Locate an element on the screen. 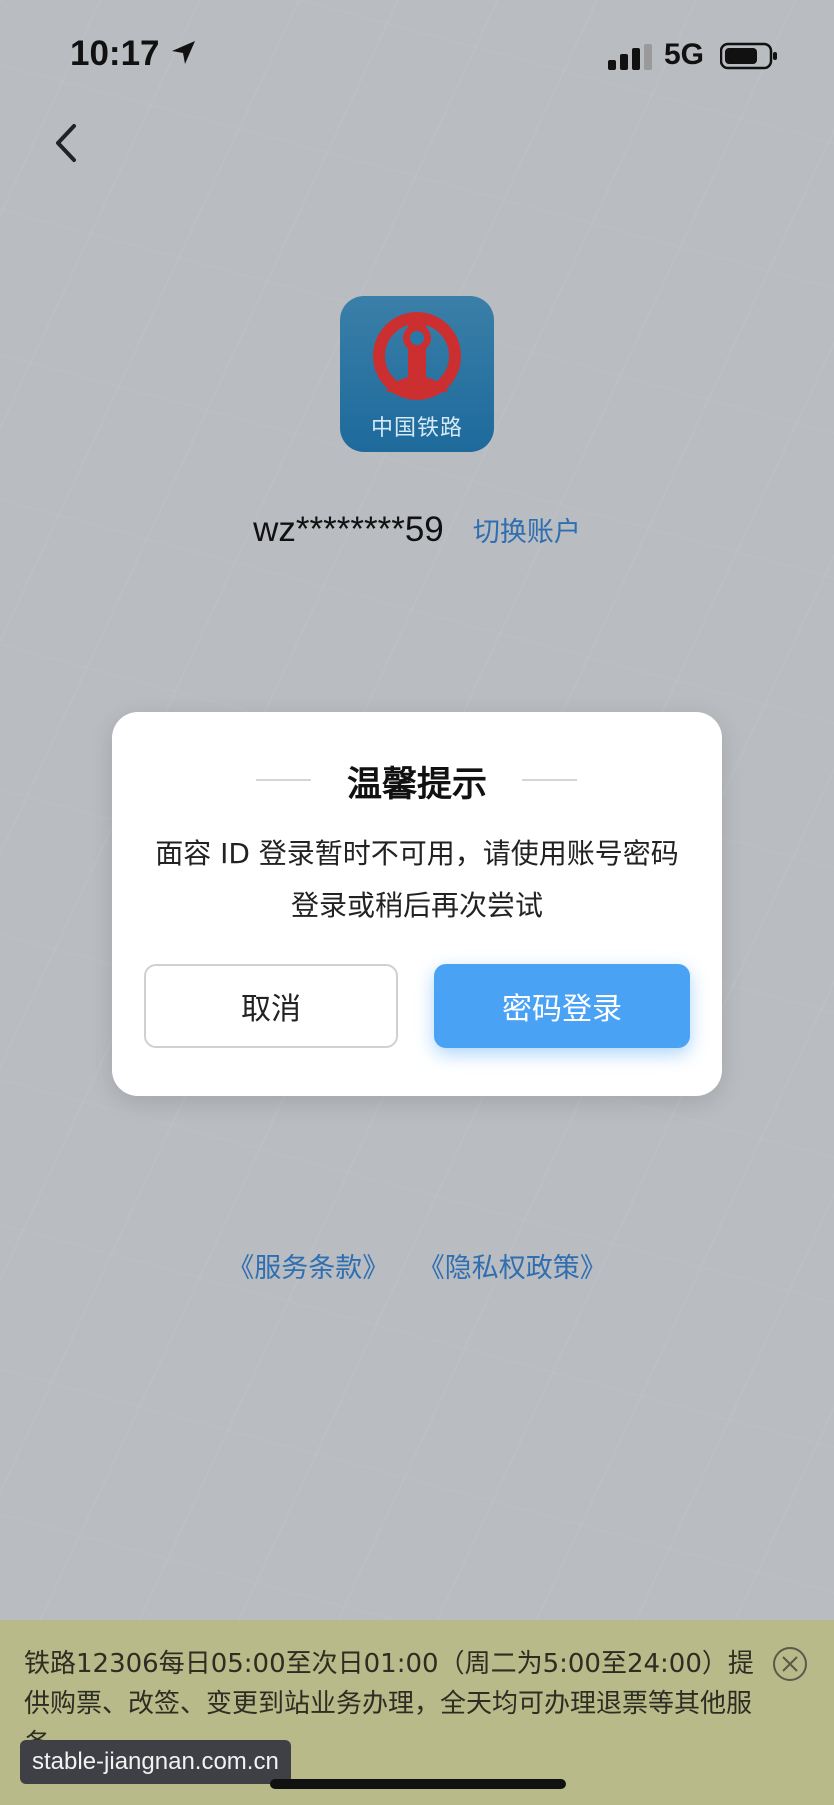  title-divider-right is located at coordinates (549, 780).